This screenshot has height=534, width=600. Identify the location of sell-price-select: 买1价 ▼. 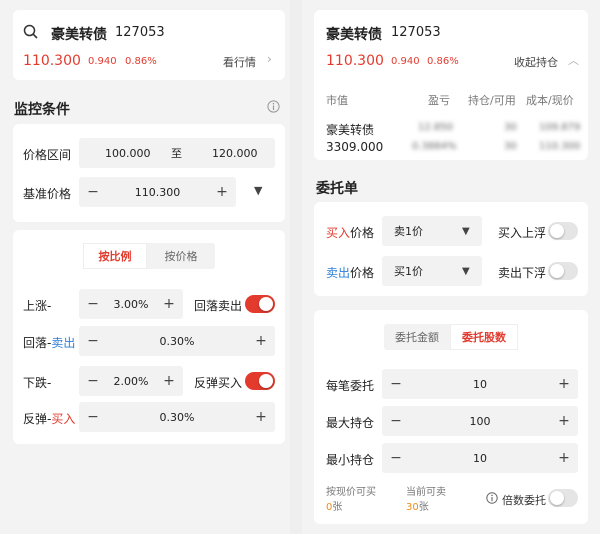
(432, 271).